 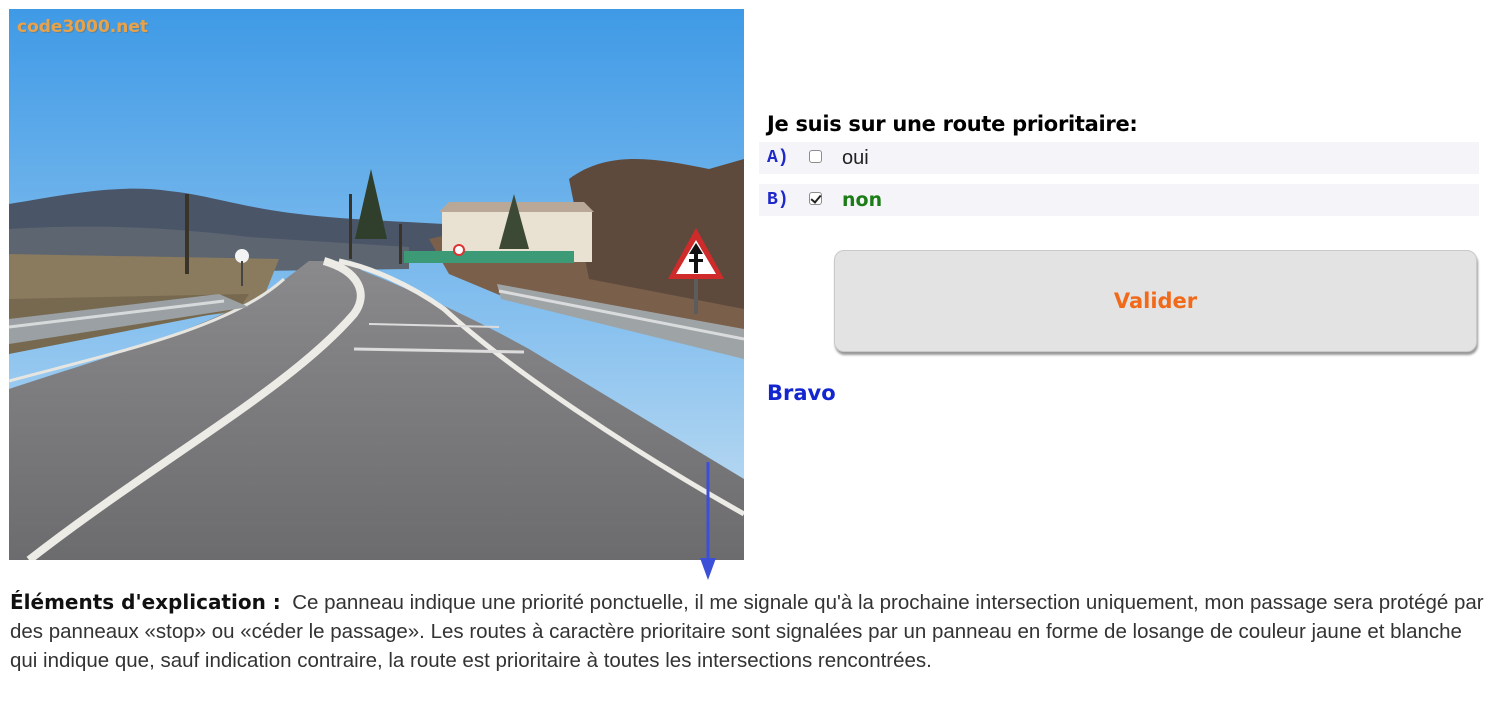 What do you see at coordinates (855, 157) in the screenshot?
I see `answer-label-a: oui` at bounding box center [855, 157].